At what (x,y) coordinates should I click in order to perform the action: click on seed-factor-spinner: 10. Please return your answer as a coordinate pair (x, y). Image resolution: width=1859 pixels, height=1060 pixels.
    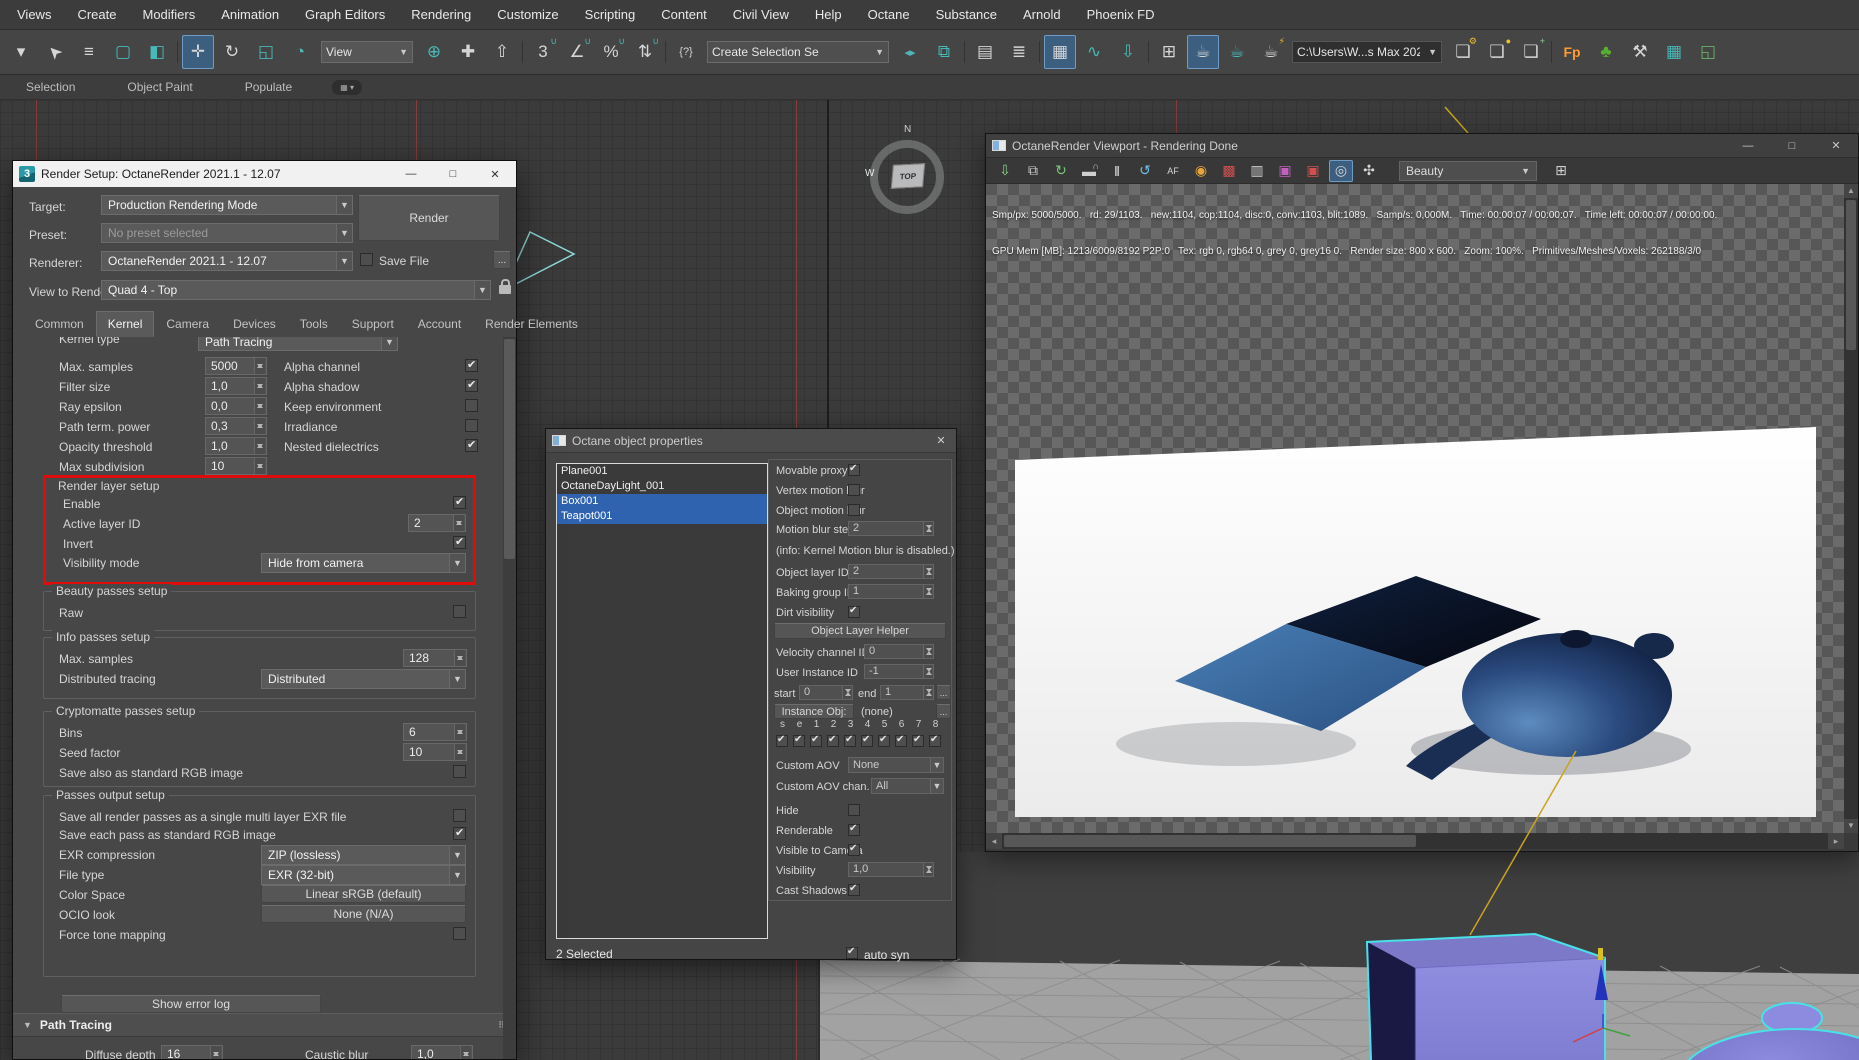
    Looking at the image, I should click on (435, 752).